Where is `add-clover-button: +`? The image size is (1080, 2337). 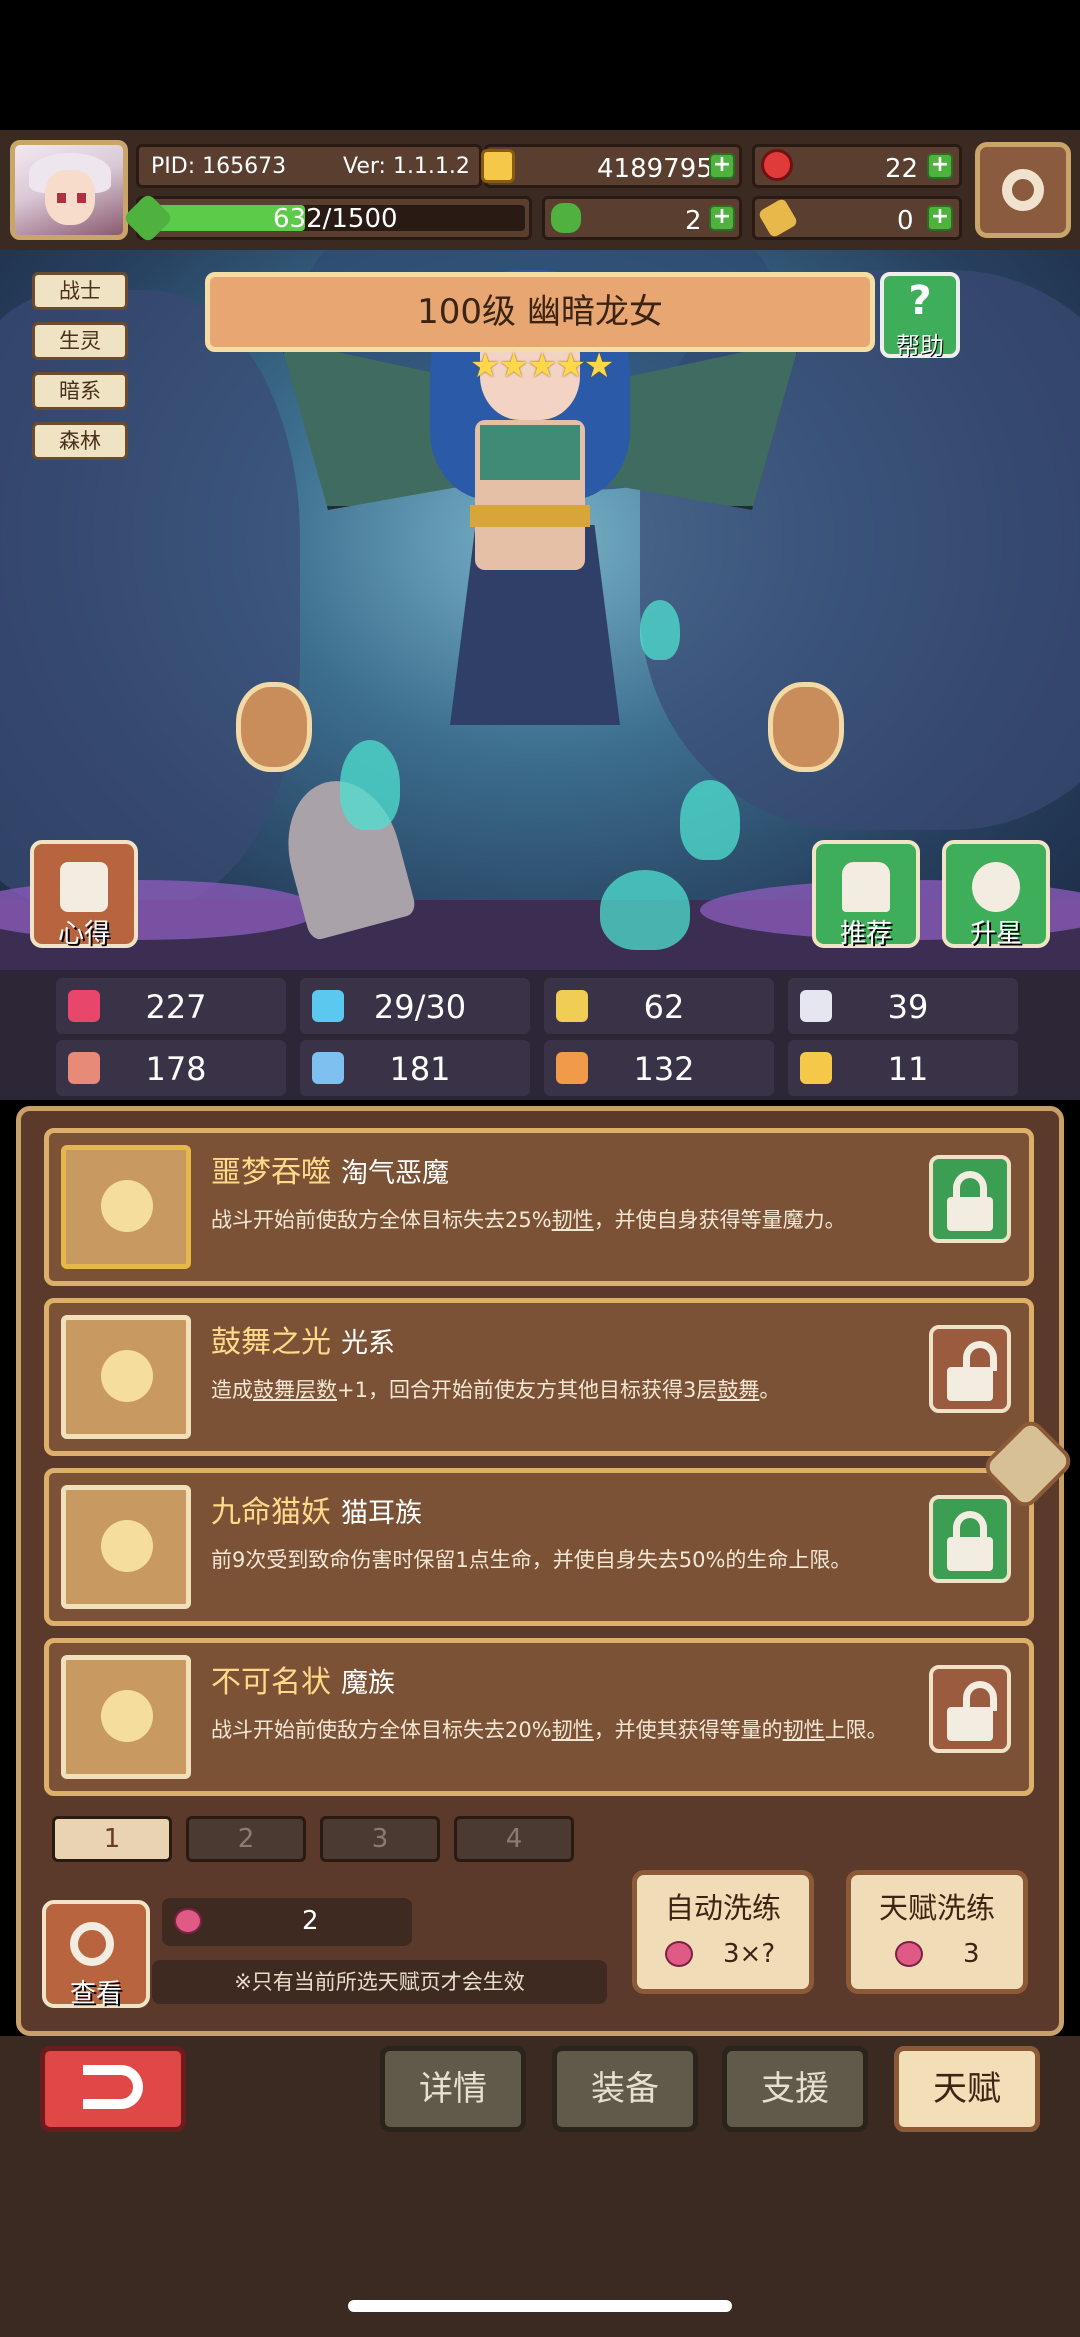
add-clover-button: + is located at coordinates (722, 218).